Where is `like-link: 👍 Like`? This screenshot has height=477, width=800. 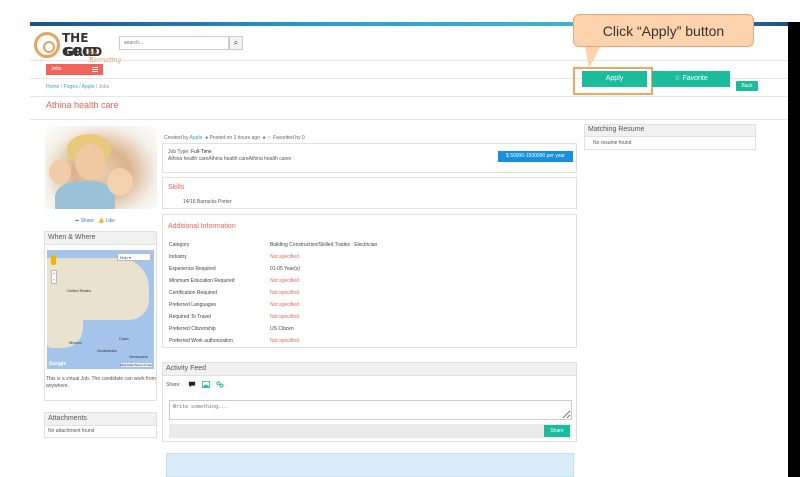 like-link: 👍 Like is located at coordinates (106, 221).